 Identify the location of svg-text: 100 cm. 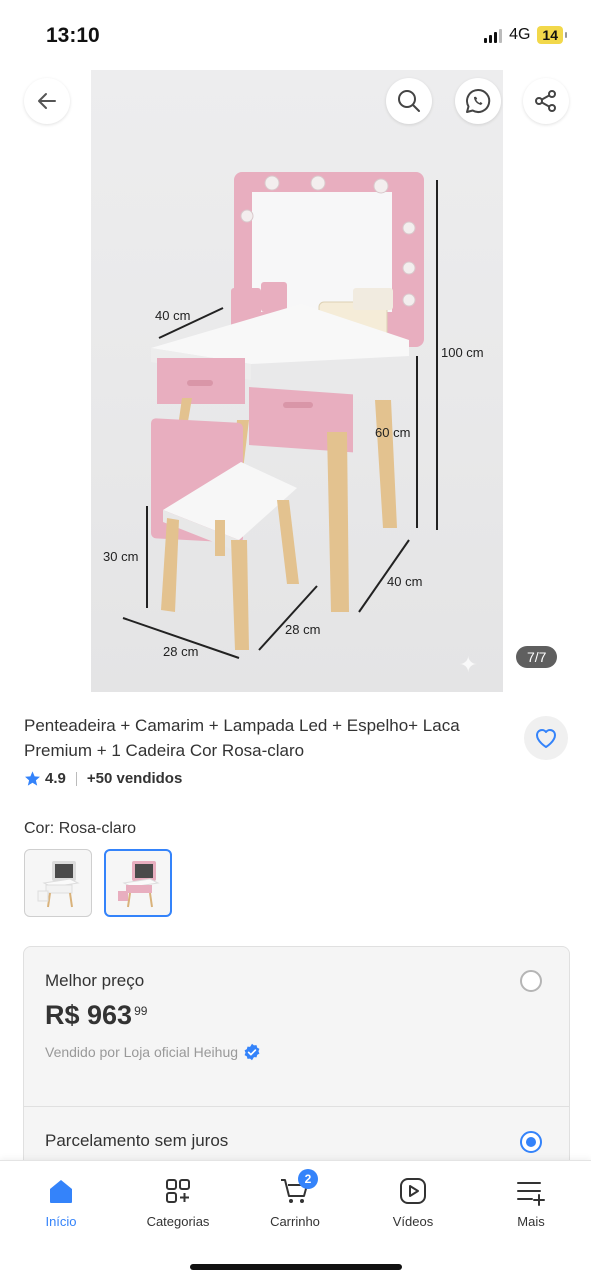
(462, 352).